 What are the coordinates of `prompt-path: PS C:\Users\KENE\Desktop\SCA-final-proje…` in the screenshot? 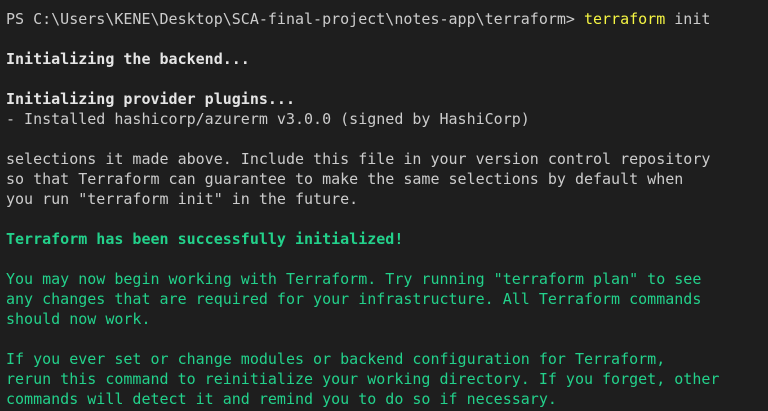 It's located at (295, 19).